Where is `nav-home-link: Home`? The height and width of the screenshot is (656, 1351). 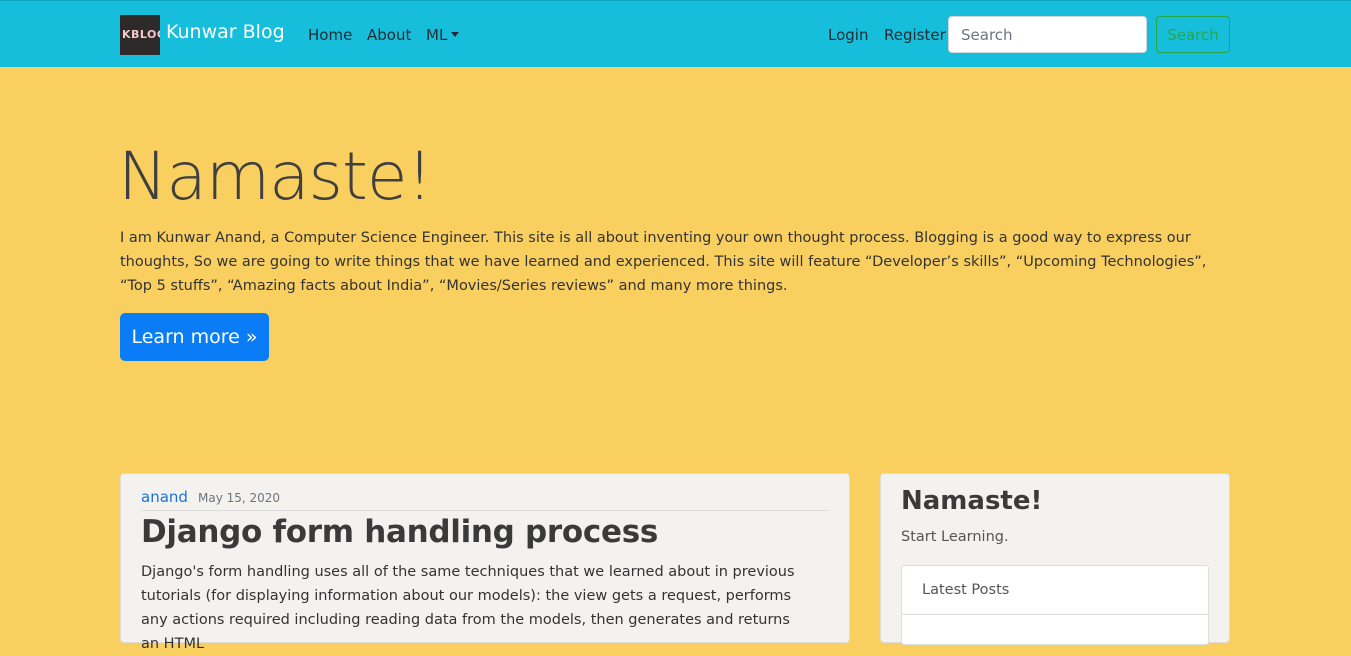
nav-home-link: Home is located at coordinates (330, 35).